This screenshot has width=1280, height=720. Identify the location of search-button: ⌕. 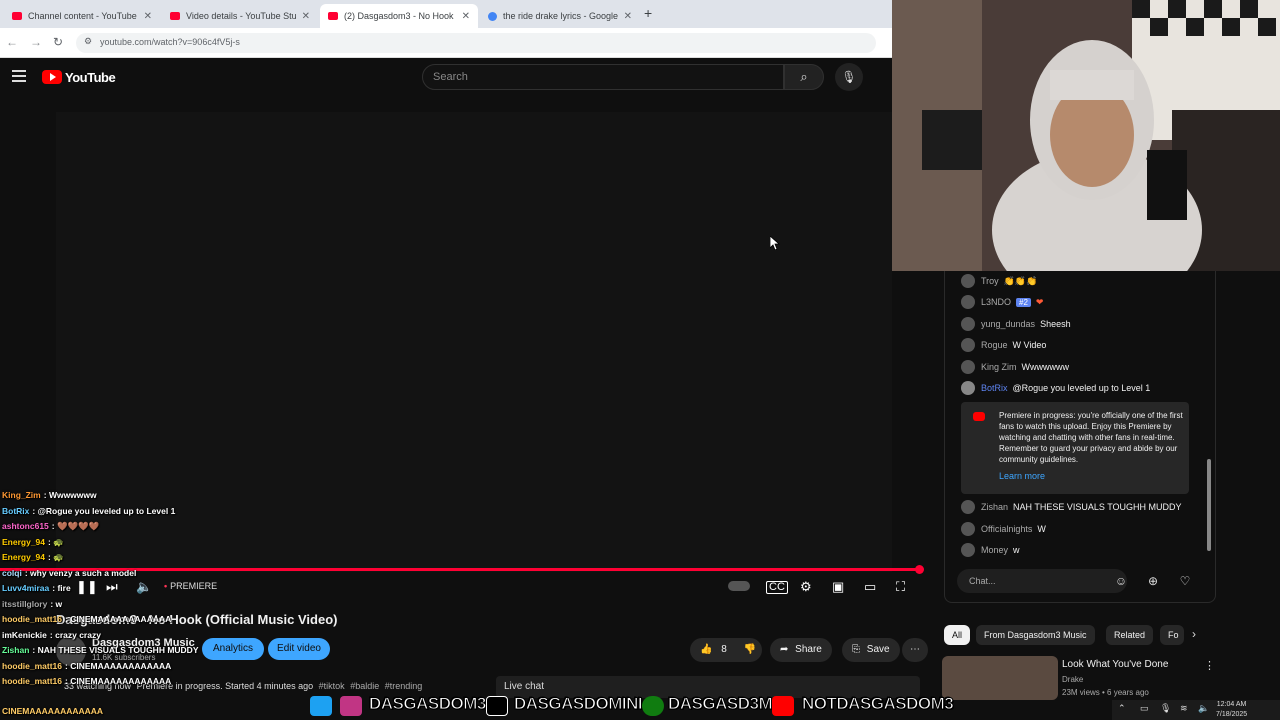
(804, 77).